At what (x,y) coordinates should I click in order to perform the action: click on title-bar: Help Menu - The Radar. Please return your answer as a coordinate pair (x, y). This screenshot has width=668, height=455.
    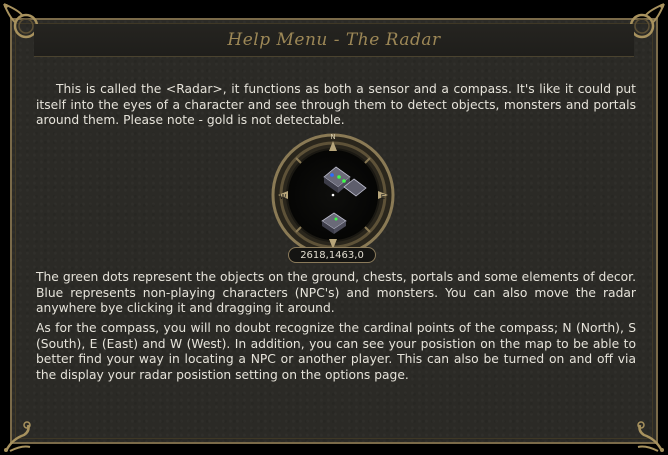
    Looking at the image, I should click on (334, 40).